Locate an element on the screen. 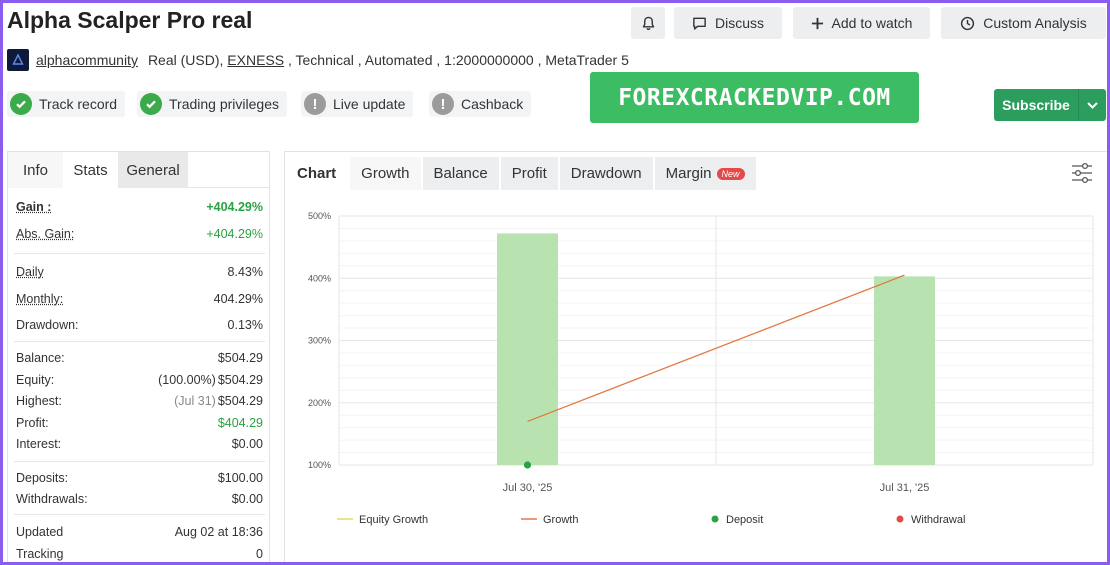 This screenshot has width=1110, height=565. bell-icon is located at coordinates (648, 23).